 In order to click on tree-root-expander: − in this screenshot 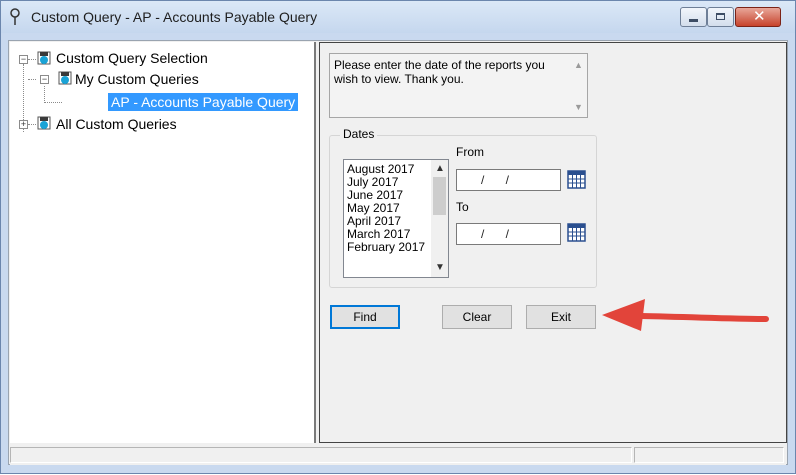, I will do `click(23, 59)`.